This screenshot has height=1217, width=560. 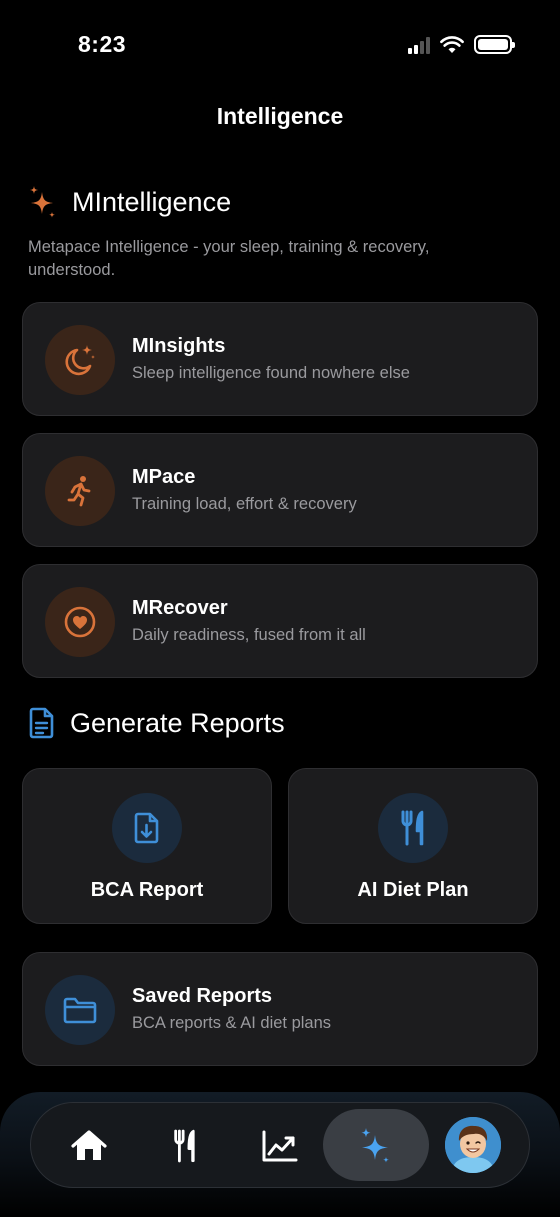 I want to click on ai-diet-plan-tile: AI Diet Plan, so click(x=413, y=846).